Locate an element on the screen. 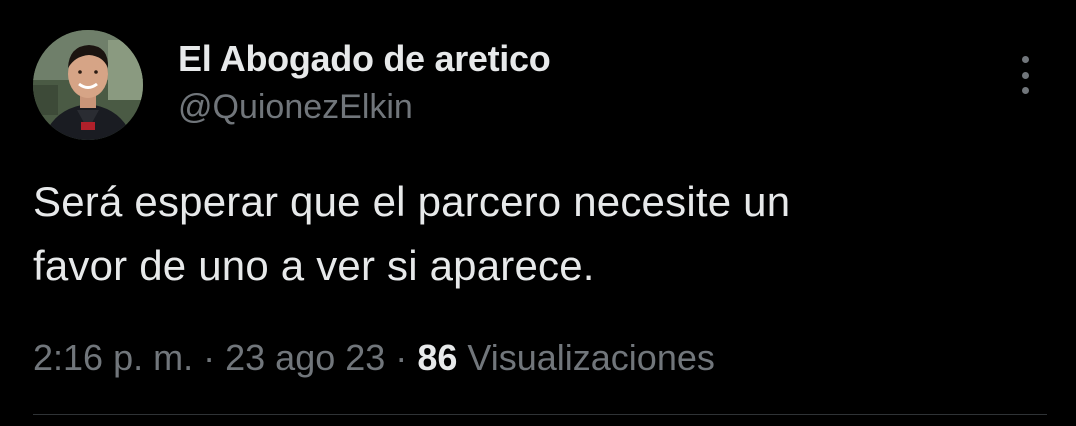  tweet-text-line: favor de uno a ver si aparece. is located at coordinates (314, 265).